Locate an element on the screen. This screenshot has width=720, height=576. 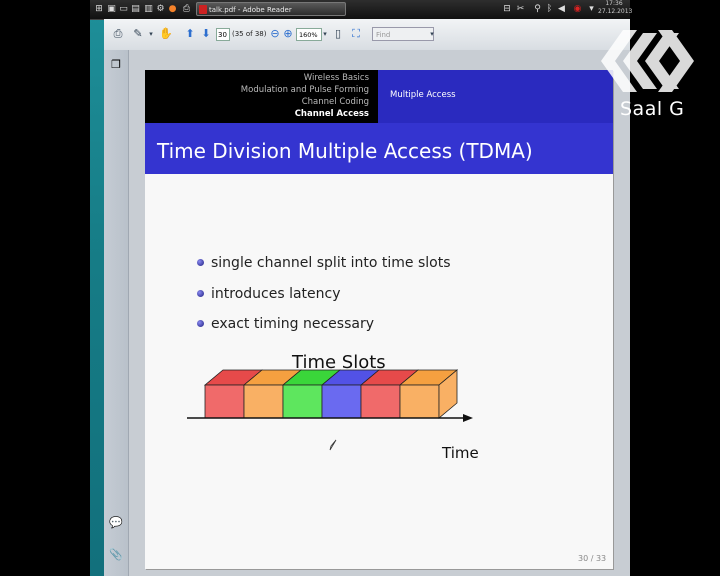
pages-panel-icon: ❐ is located at coordinates (116, 65).